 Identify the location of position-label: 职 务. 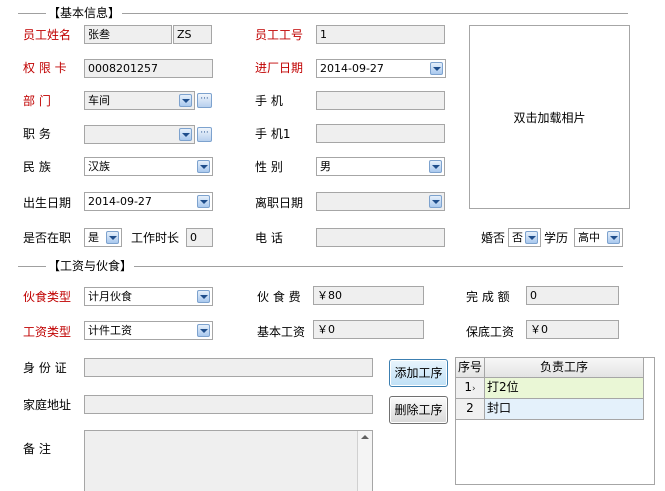
(37, 134).